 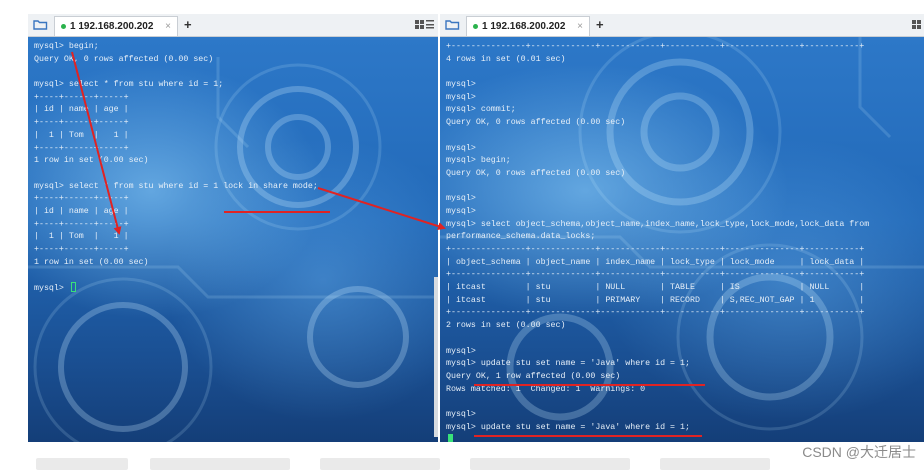 I want to click on arrow-right, so click(x=381, y=208).